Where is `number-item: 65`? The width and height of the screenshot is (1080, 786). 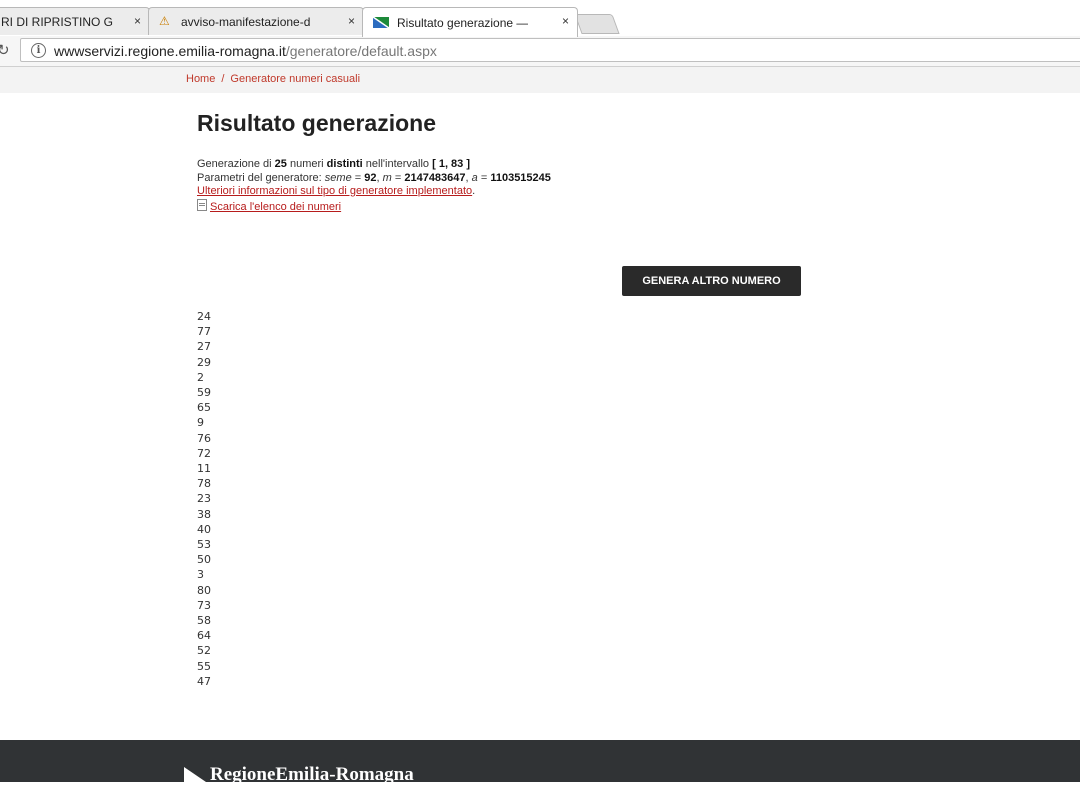 number-item: 65 is located at coordinates (204, 408).